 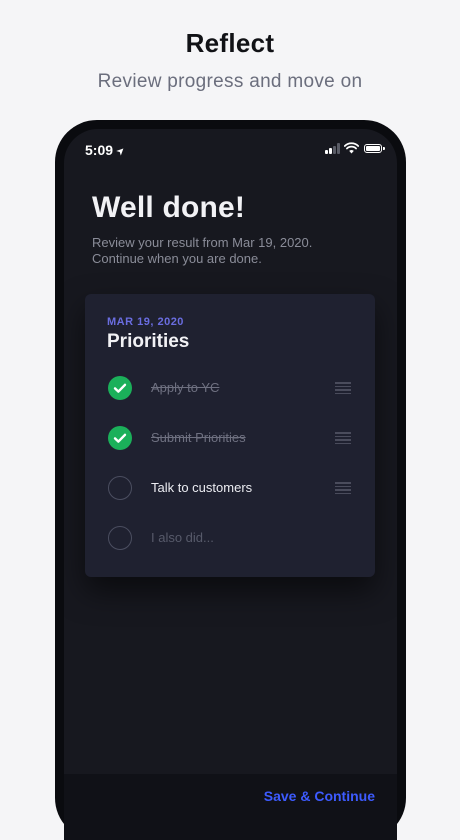 I want to click on promo-subtitle: Review progress and move on, so click(x=230, y=81).